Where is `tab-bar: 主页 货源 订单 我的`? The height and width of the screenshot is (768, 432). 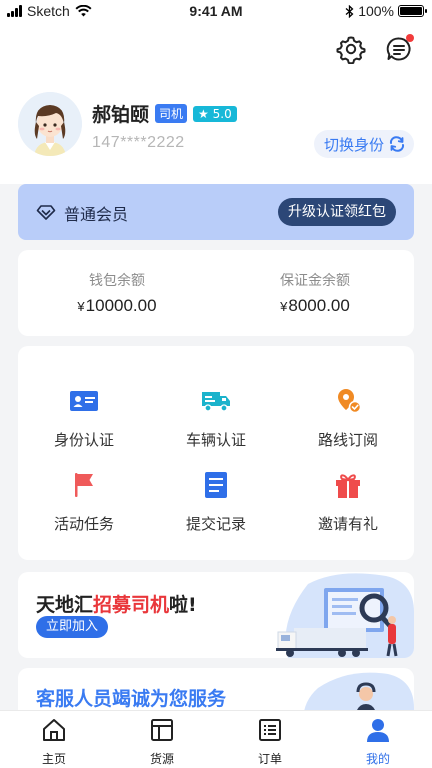 tab-bar: 主页 货源 订单 我的 is located at coordinates (216, 739).